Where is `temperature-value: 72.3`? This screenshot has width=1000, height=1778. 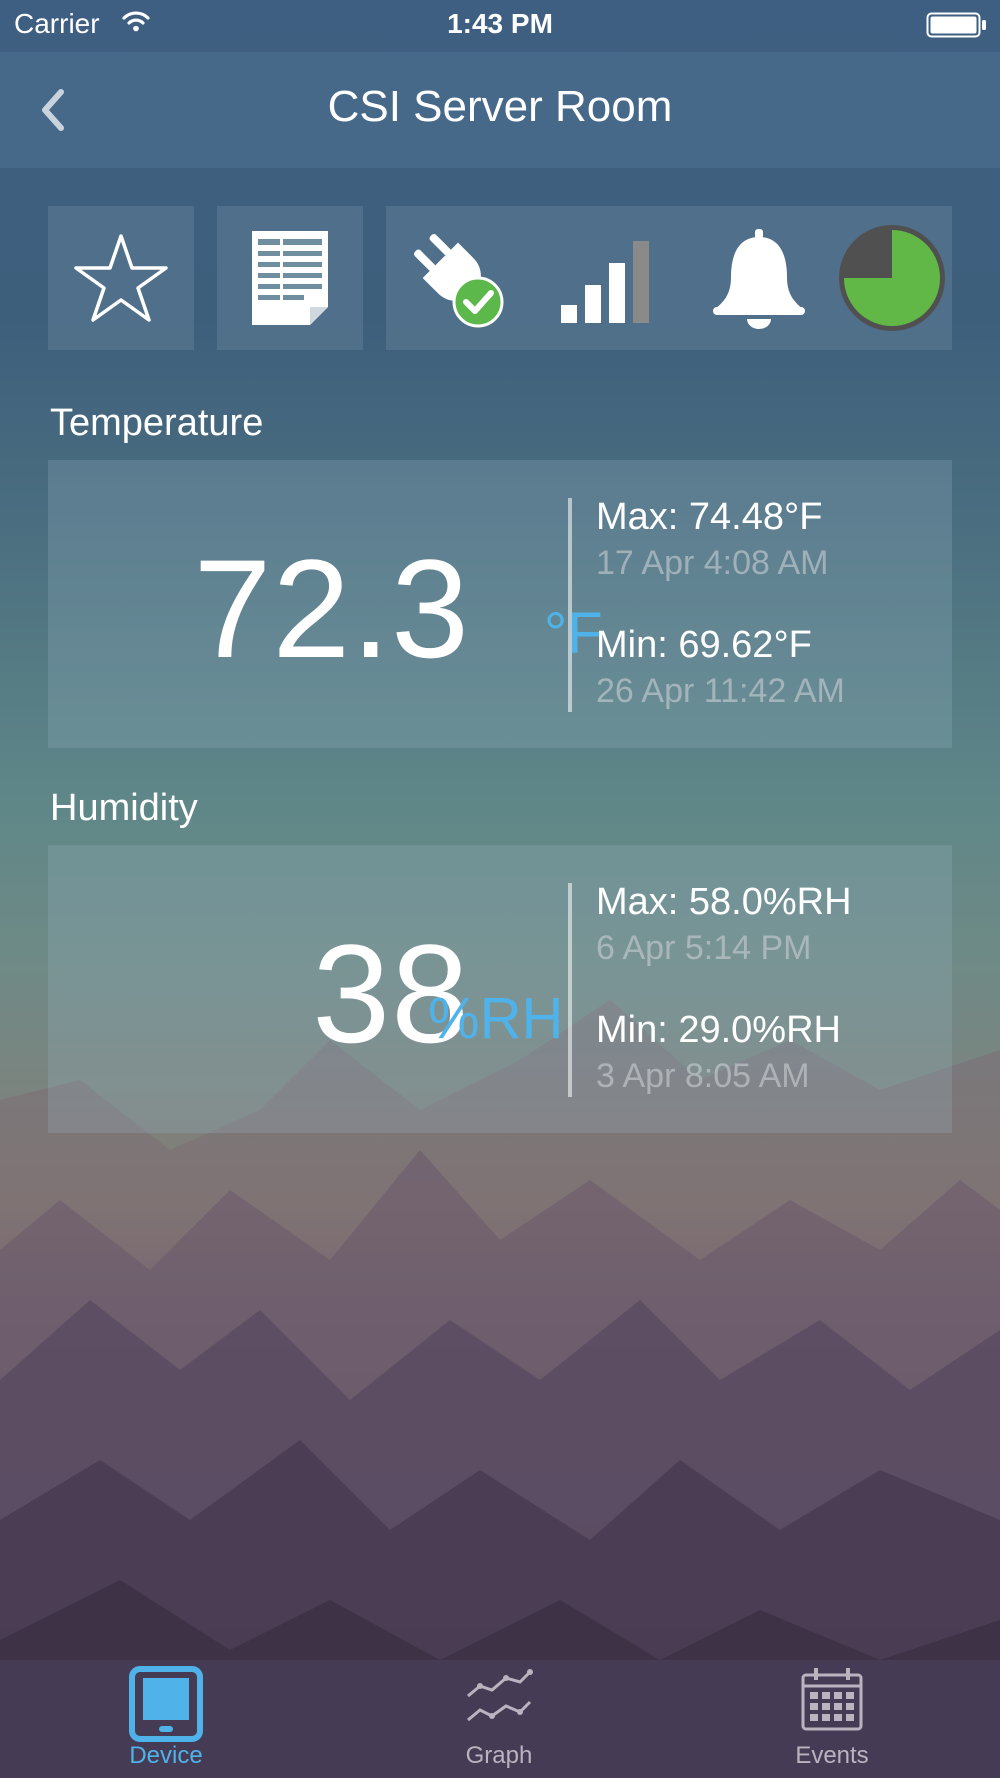
temperature-value: 72.3 is located at coordinates (331, 608).